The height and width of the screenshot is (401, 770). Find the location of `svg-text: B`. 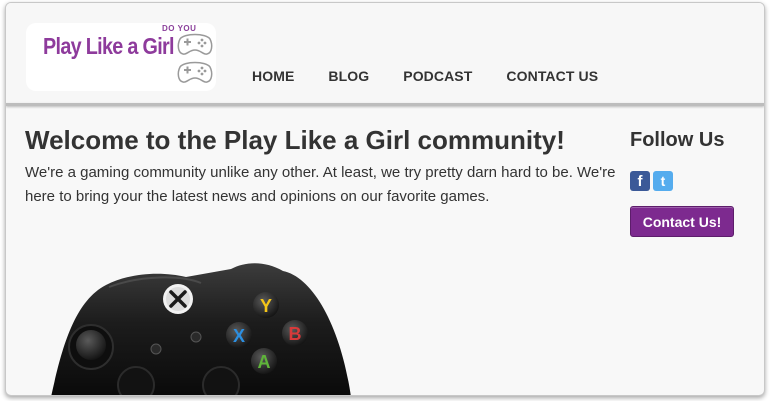

svg-text: B is located at coordinates (295, 334).